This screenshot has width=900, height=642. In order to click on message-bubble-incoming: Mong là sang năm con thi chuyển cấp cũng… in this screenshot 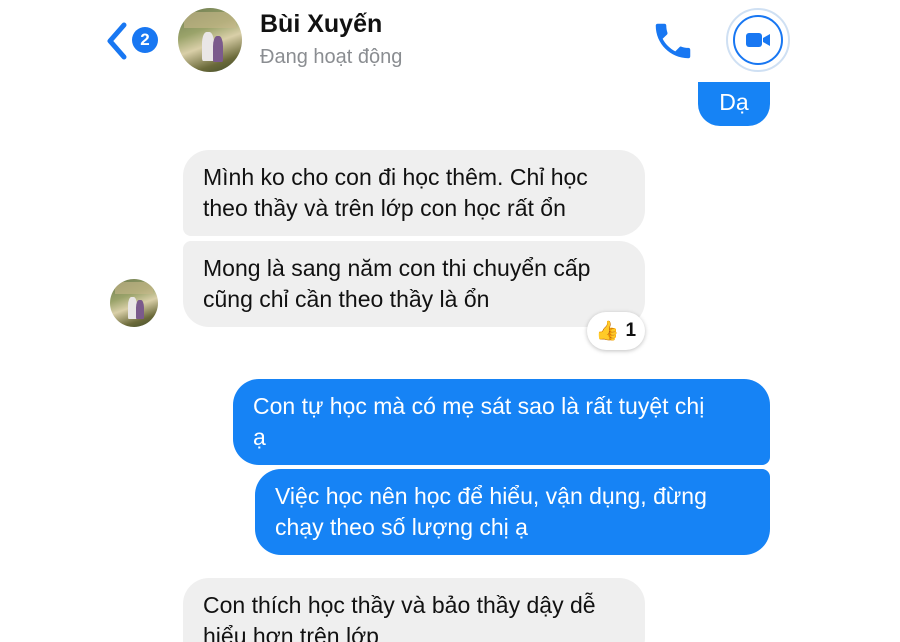, I will do `click(414, 284)`.